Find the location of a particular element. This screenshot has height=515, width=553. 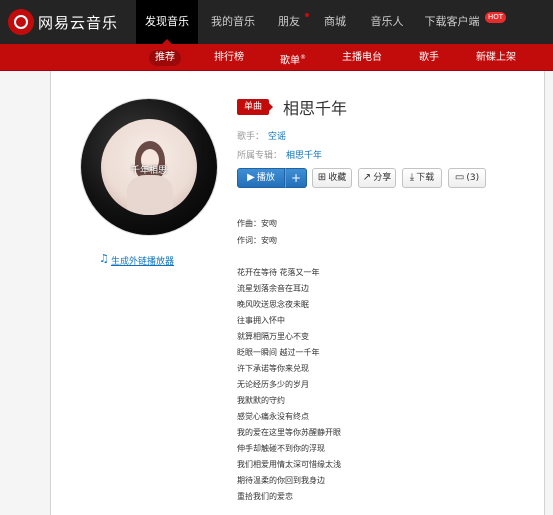

subnav-recommend-label: 推荐 is located at coordinates (165, 58).